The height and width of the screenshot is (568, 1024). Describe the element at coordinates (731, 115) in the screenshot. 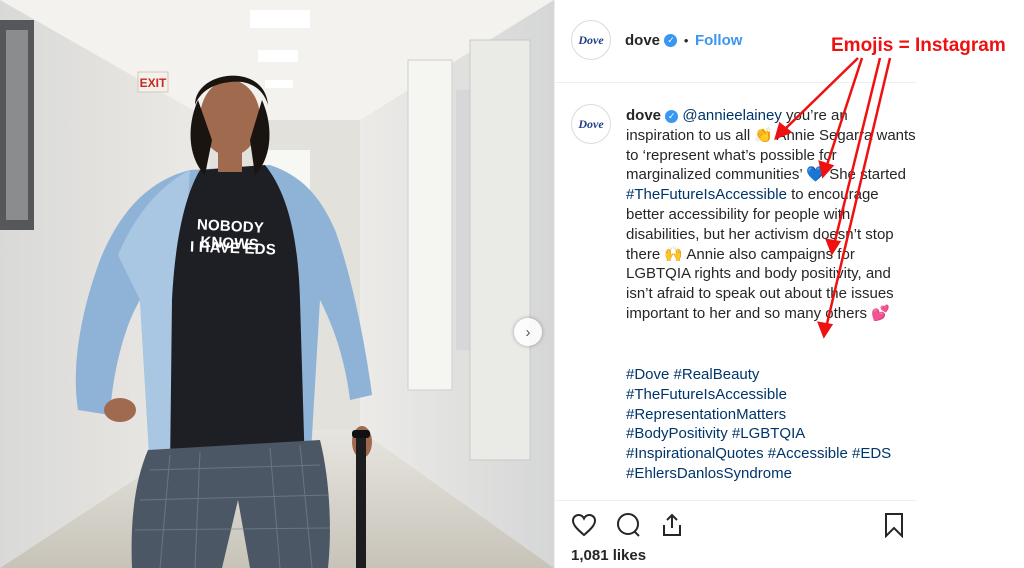

I see `mention-link: @annieelainey` at that location.